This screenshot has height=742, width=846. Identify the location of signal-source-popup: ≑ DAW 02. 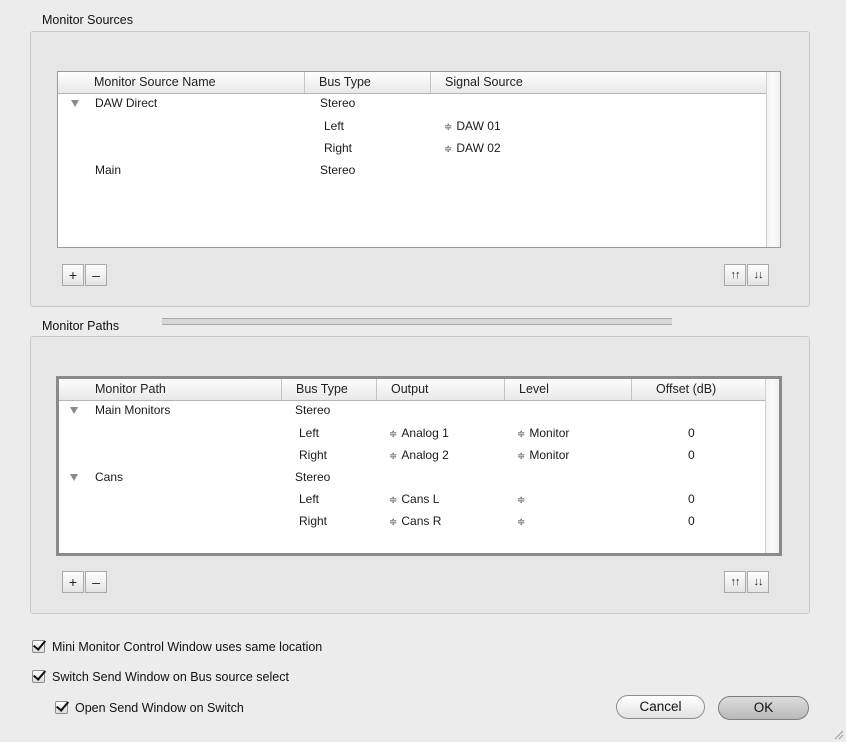
(472, 148).